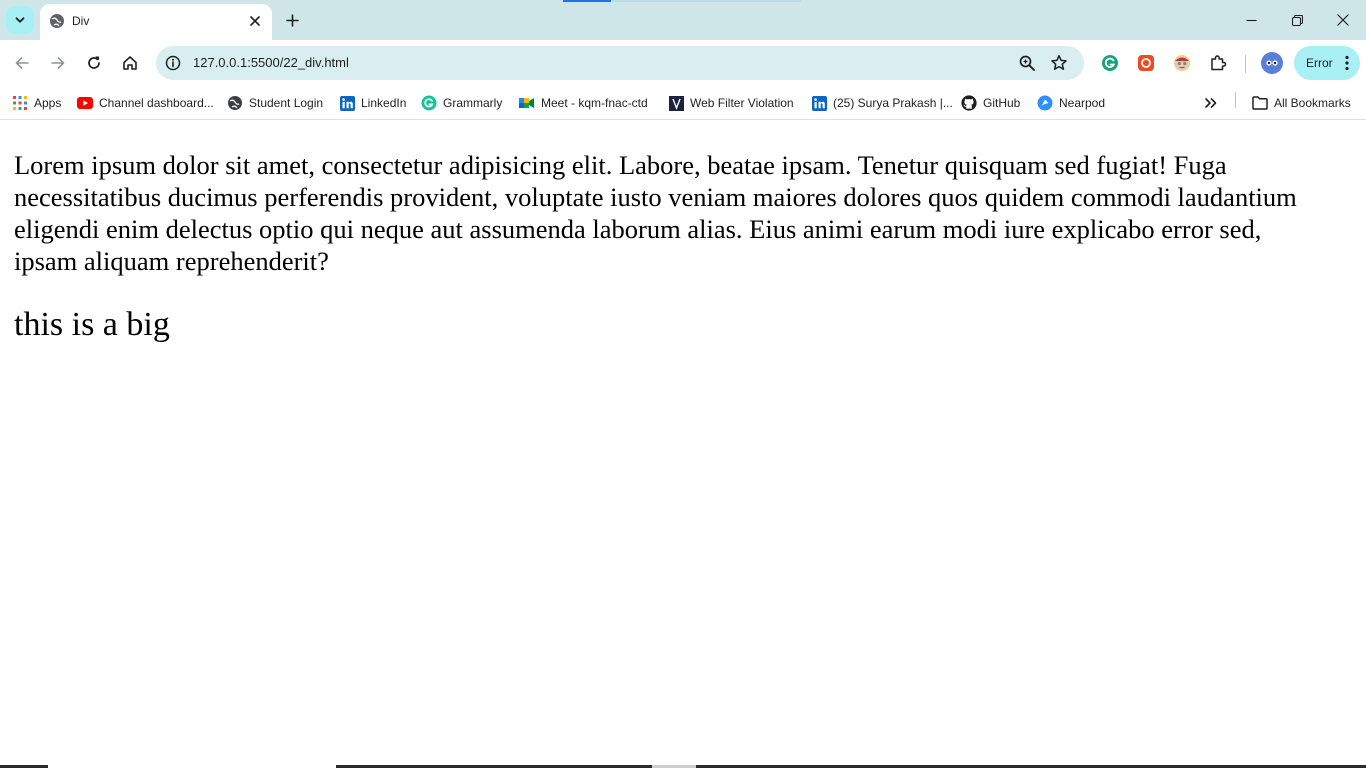 The image size is (1366, 768). I want to click on double-chevron-right-icon, so click(1211, 103).